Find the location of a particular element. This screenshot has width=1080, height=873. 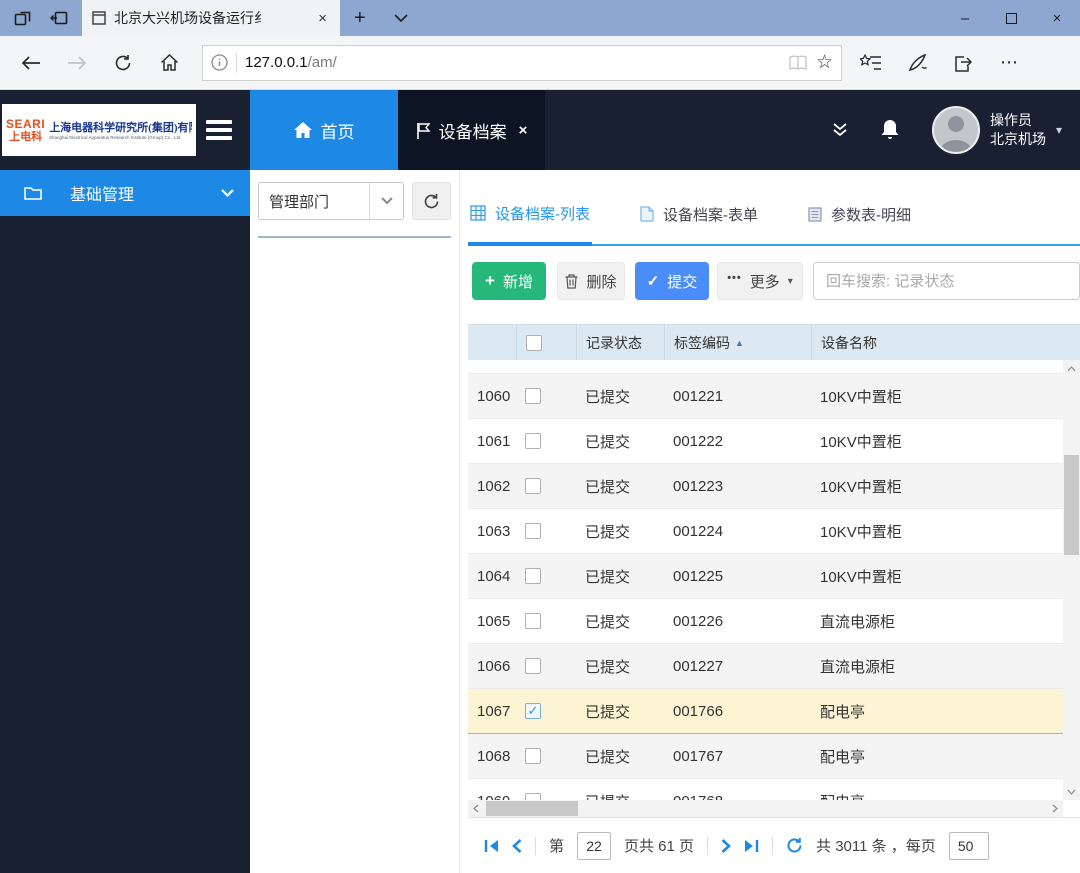

home-icon is located at coordinates (169, 63).